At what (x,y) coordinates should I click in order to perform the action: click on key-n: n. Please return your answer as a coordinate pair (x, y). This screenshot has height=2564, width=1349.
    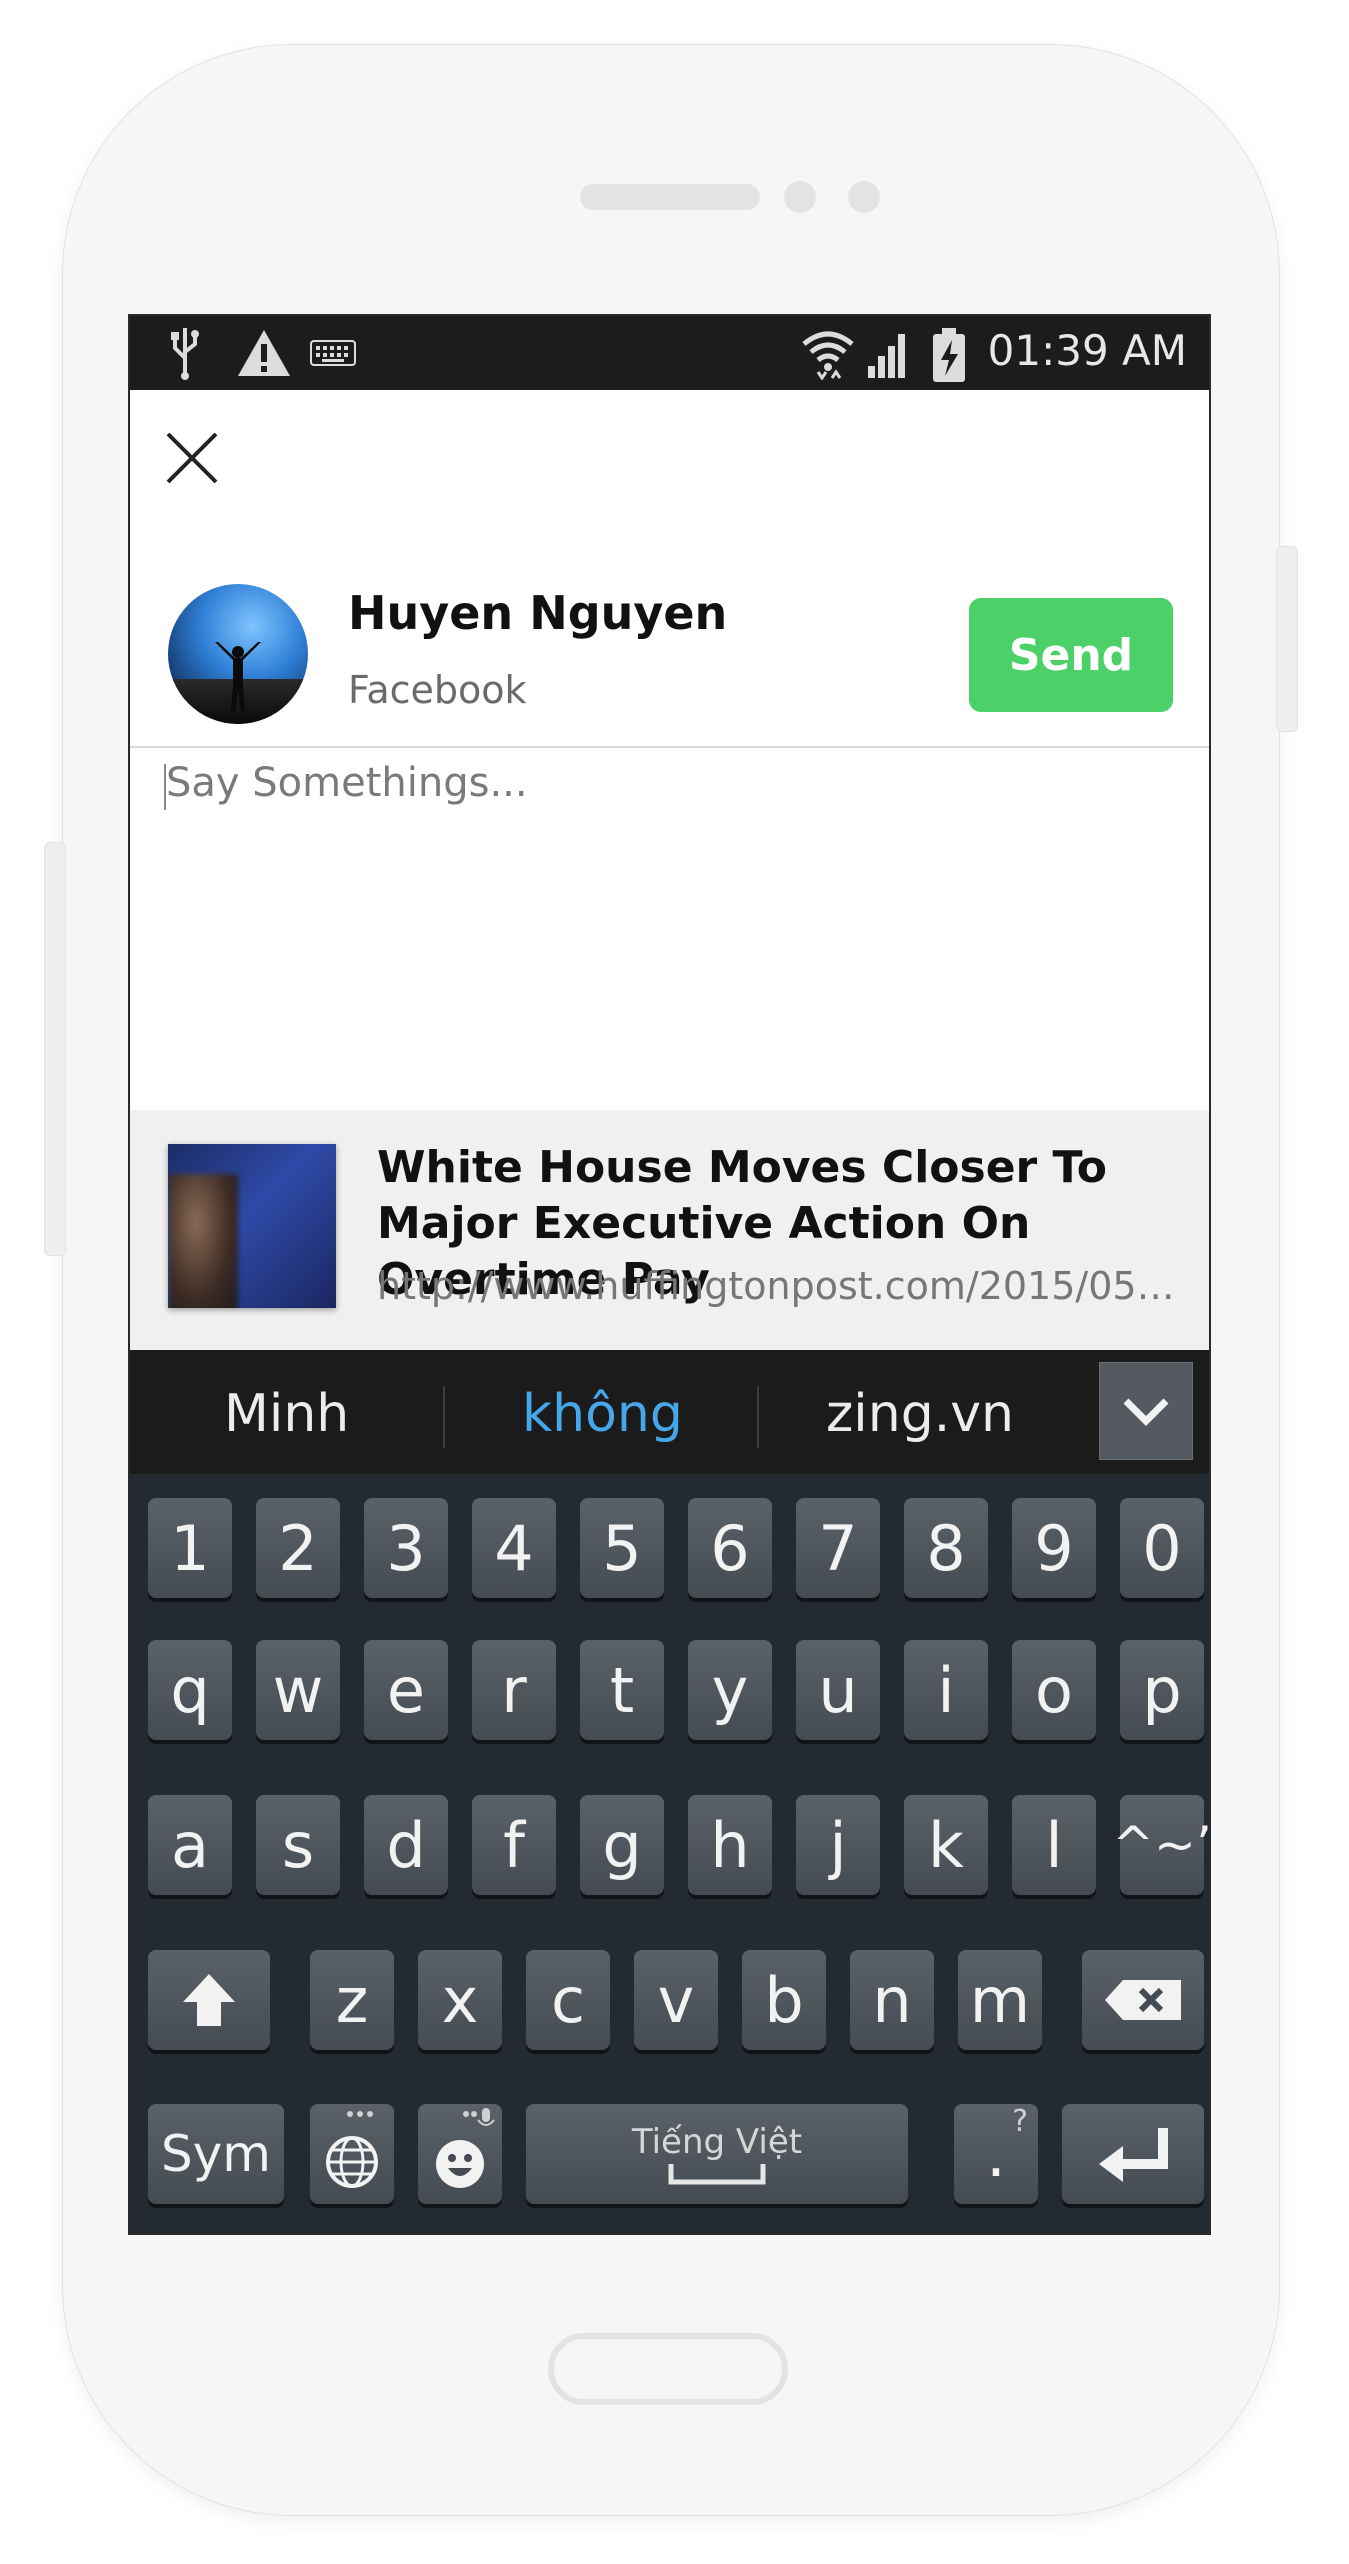
    Looking at the image, I should click on (892, 2000).